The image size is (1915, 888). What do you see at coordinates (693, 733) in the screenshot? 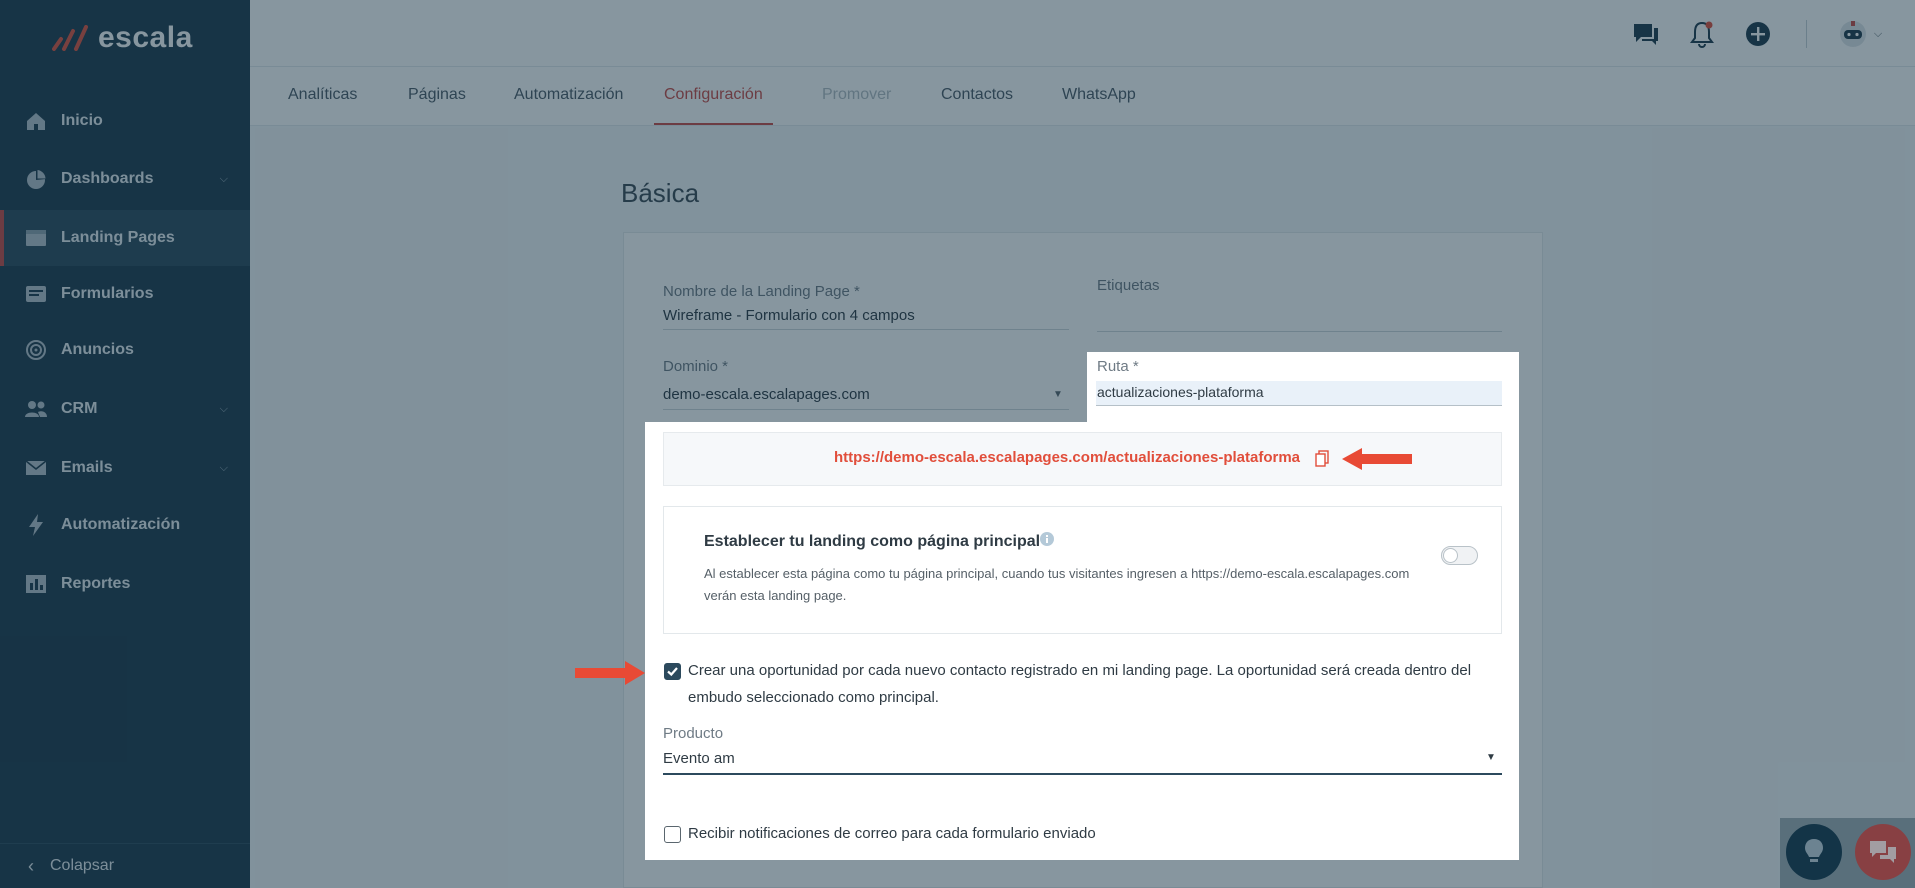
I see `product-field-label: Producto` at bounding box center [693, 733].